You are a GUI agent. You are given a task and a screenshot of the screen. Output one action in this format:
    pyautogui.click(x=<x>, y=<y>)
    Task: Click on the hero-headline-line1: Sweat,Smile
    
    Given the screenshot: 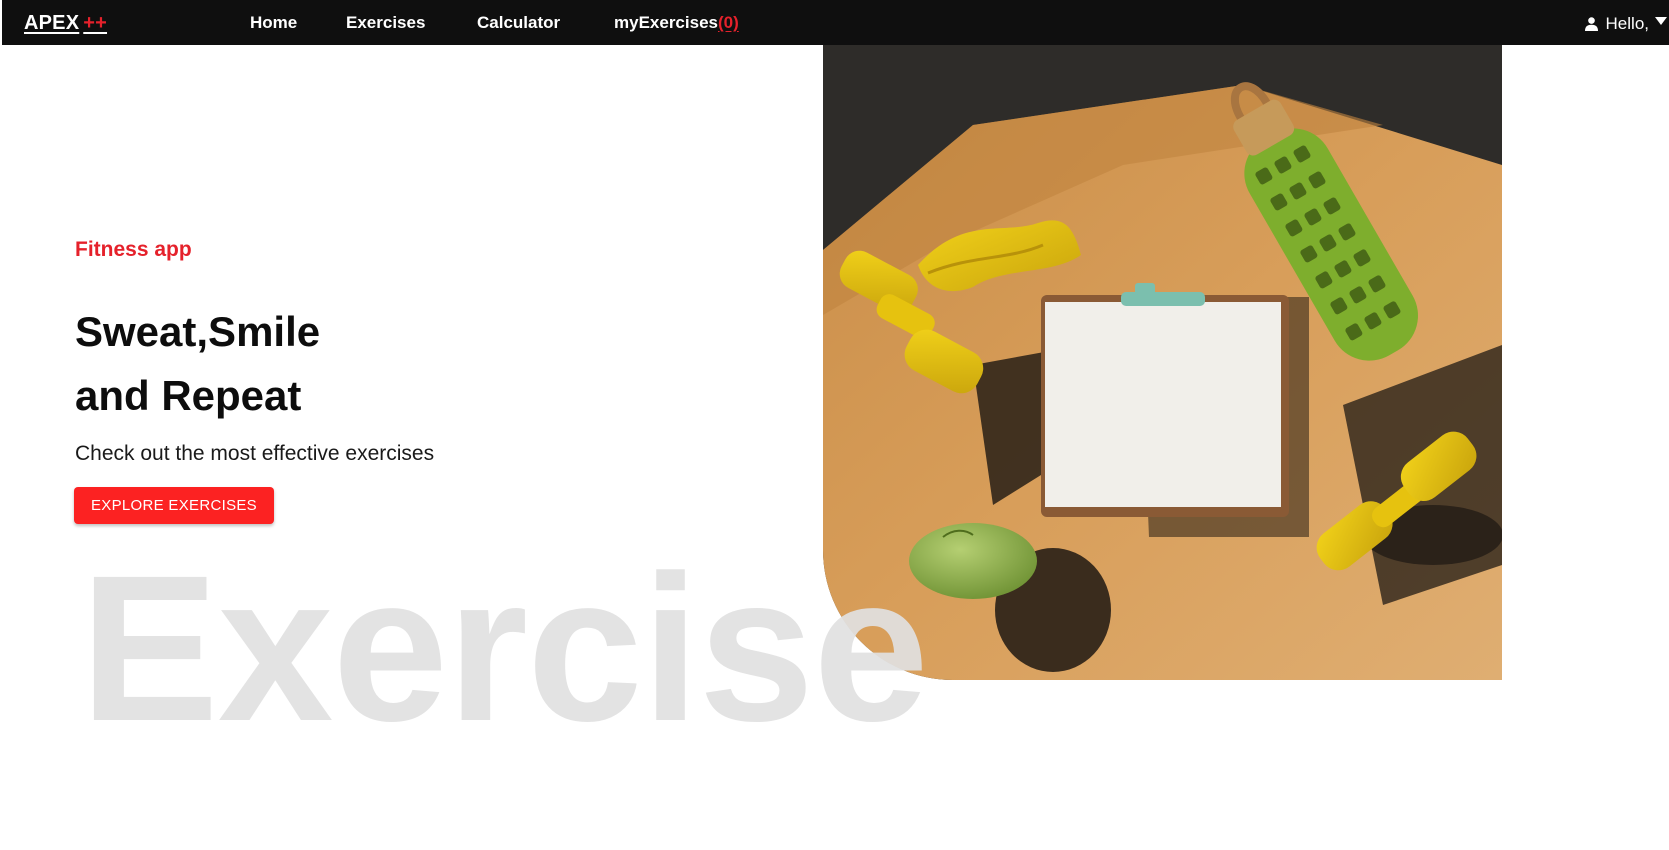 What is the action you would take?
    pyautogui.click(x=198, y=331)
    